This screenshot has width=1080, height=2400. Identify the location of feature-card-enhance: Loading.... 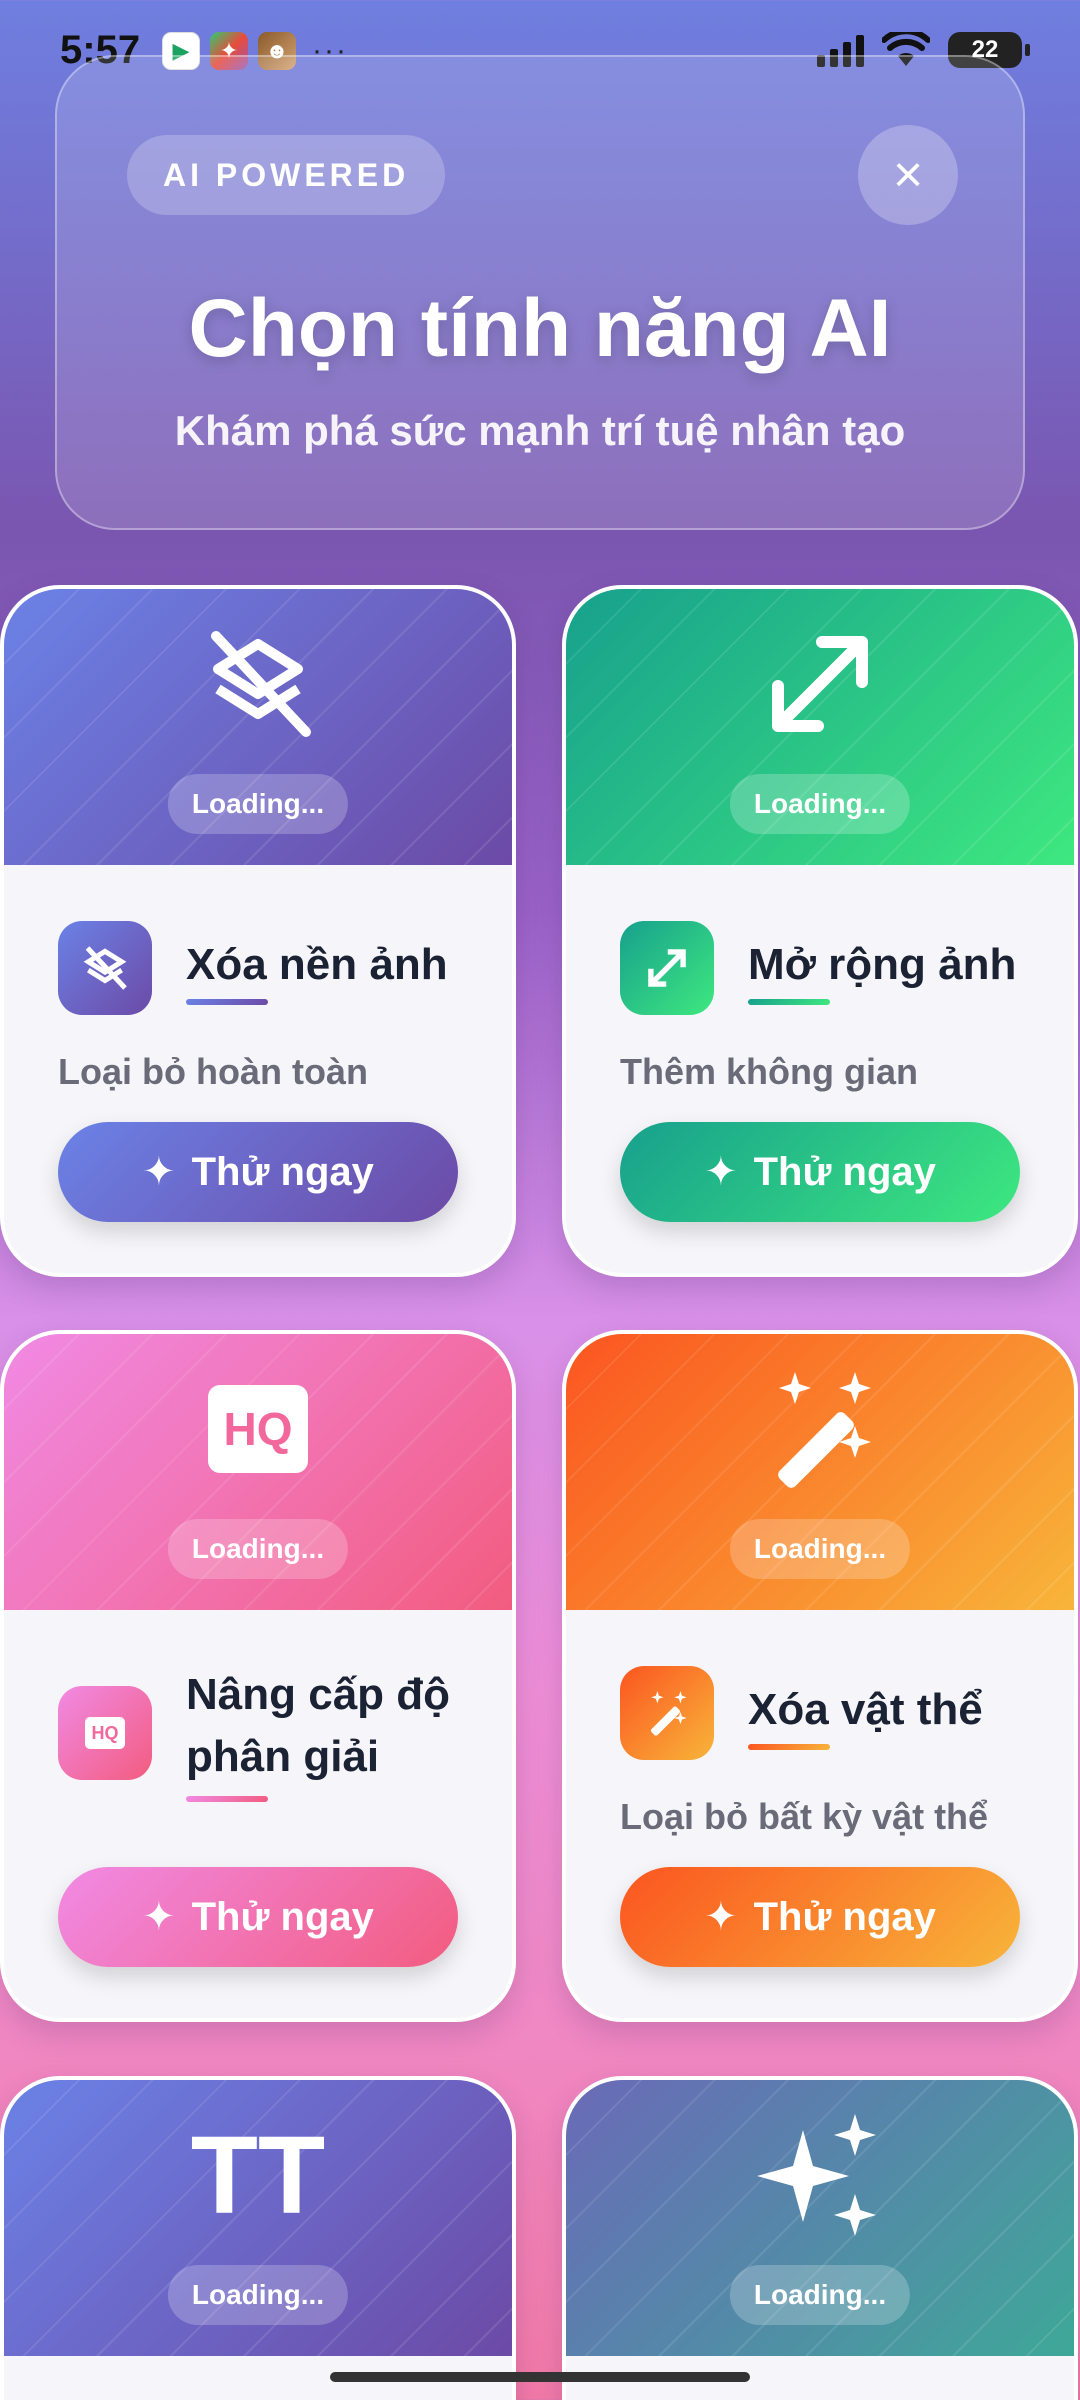
(820, 2238).